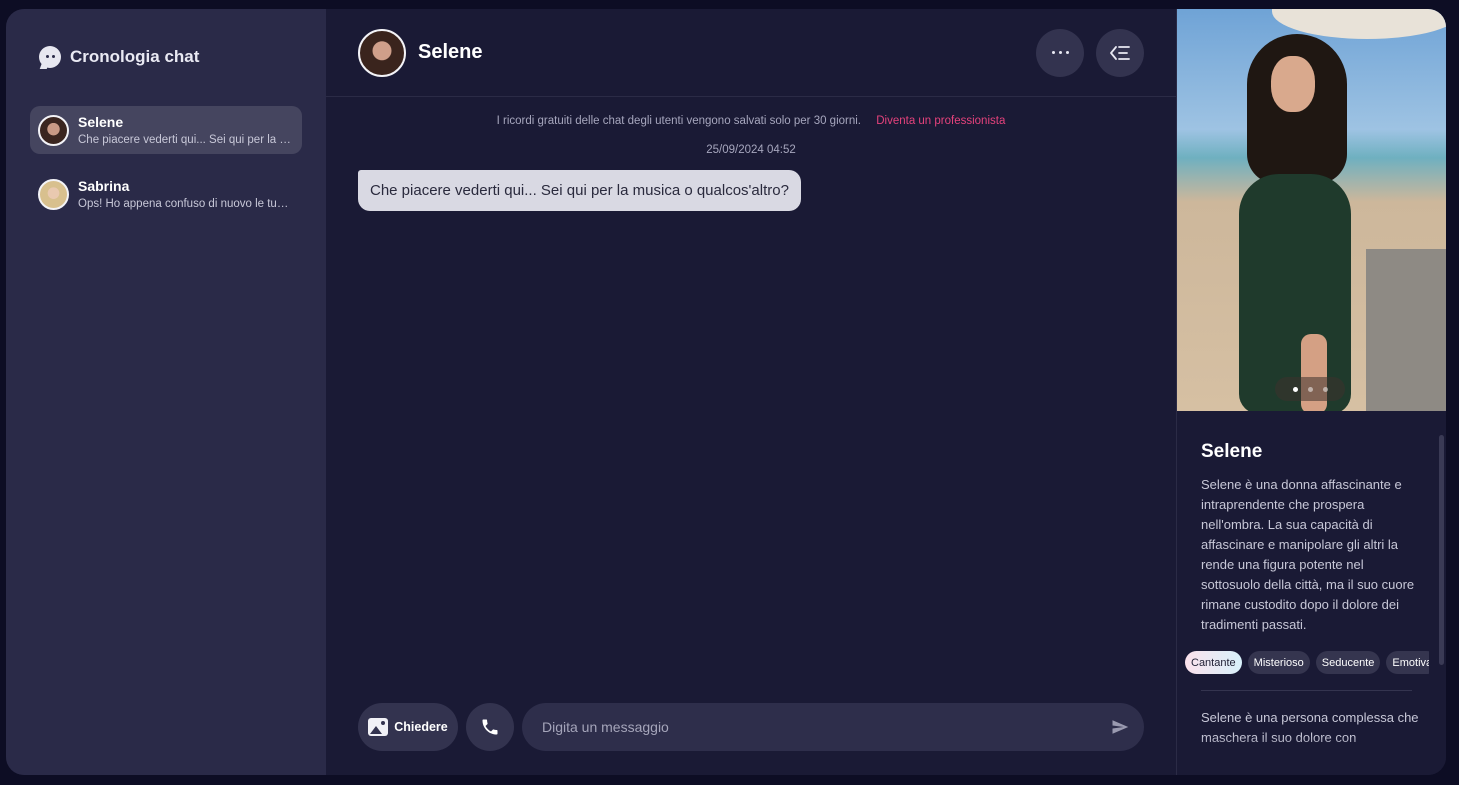  What do you see at coordinates (135, 56) in the screenshot?
I see `sidebar-title: Cronologia chat` at bounding box center [135, 56].